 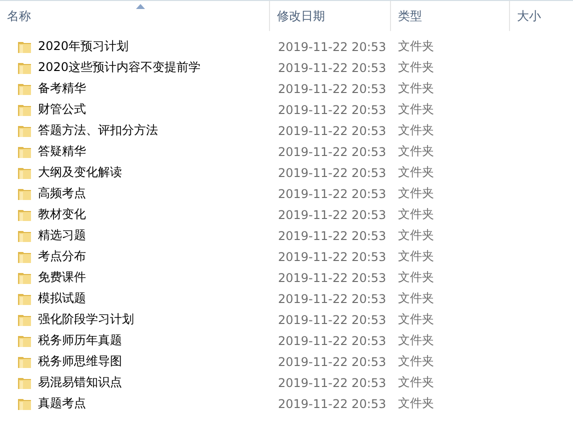 What do you see at coordinates (62, 277) in the screenshot?
I see `folder-name: 免费课件` at bounding box center [62, 277].